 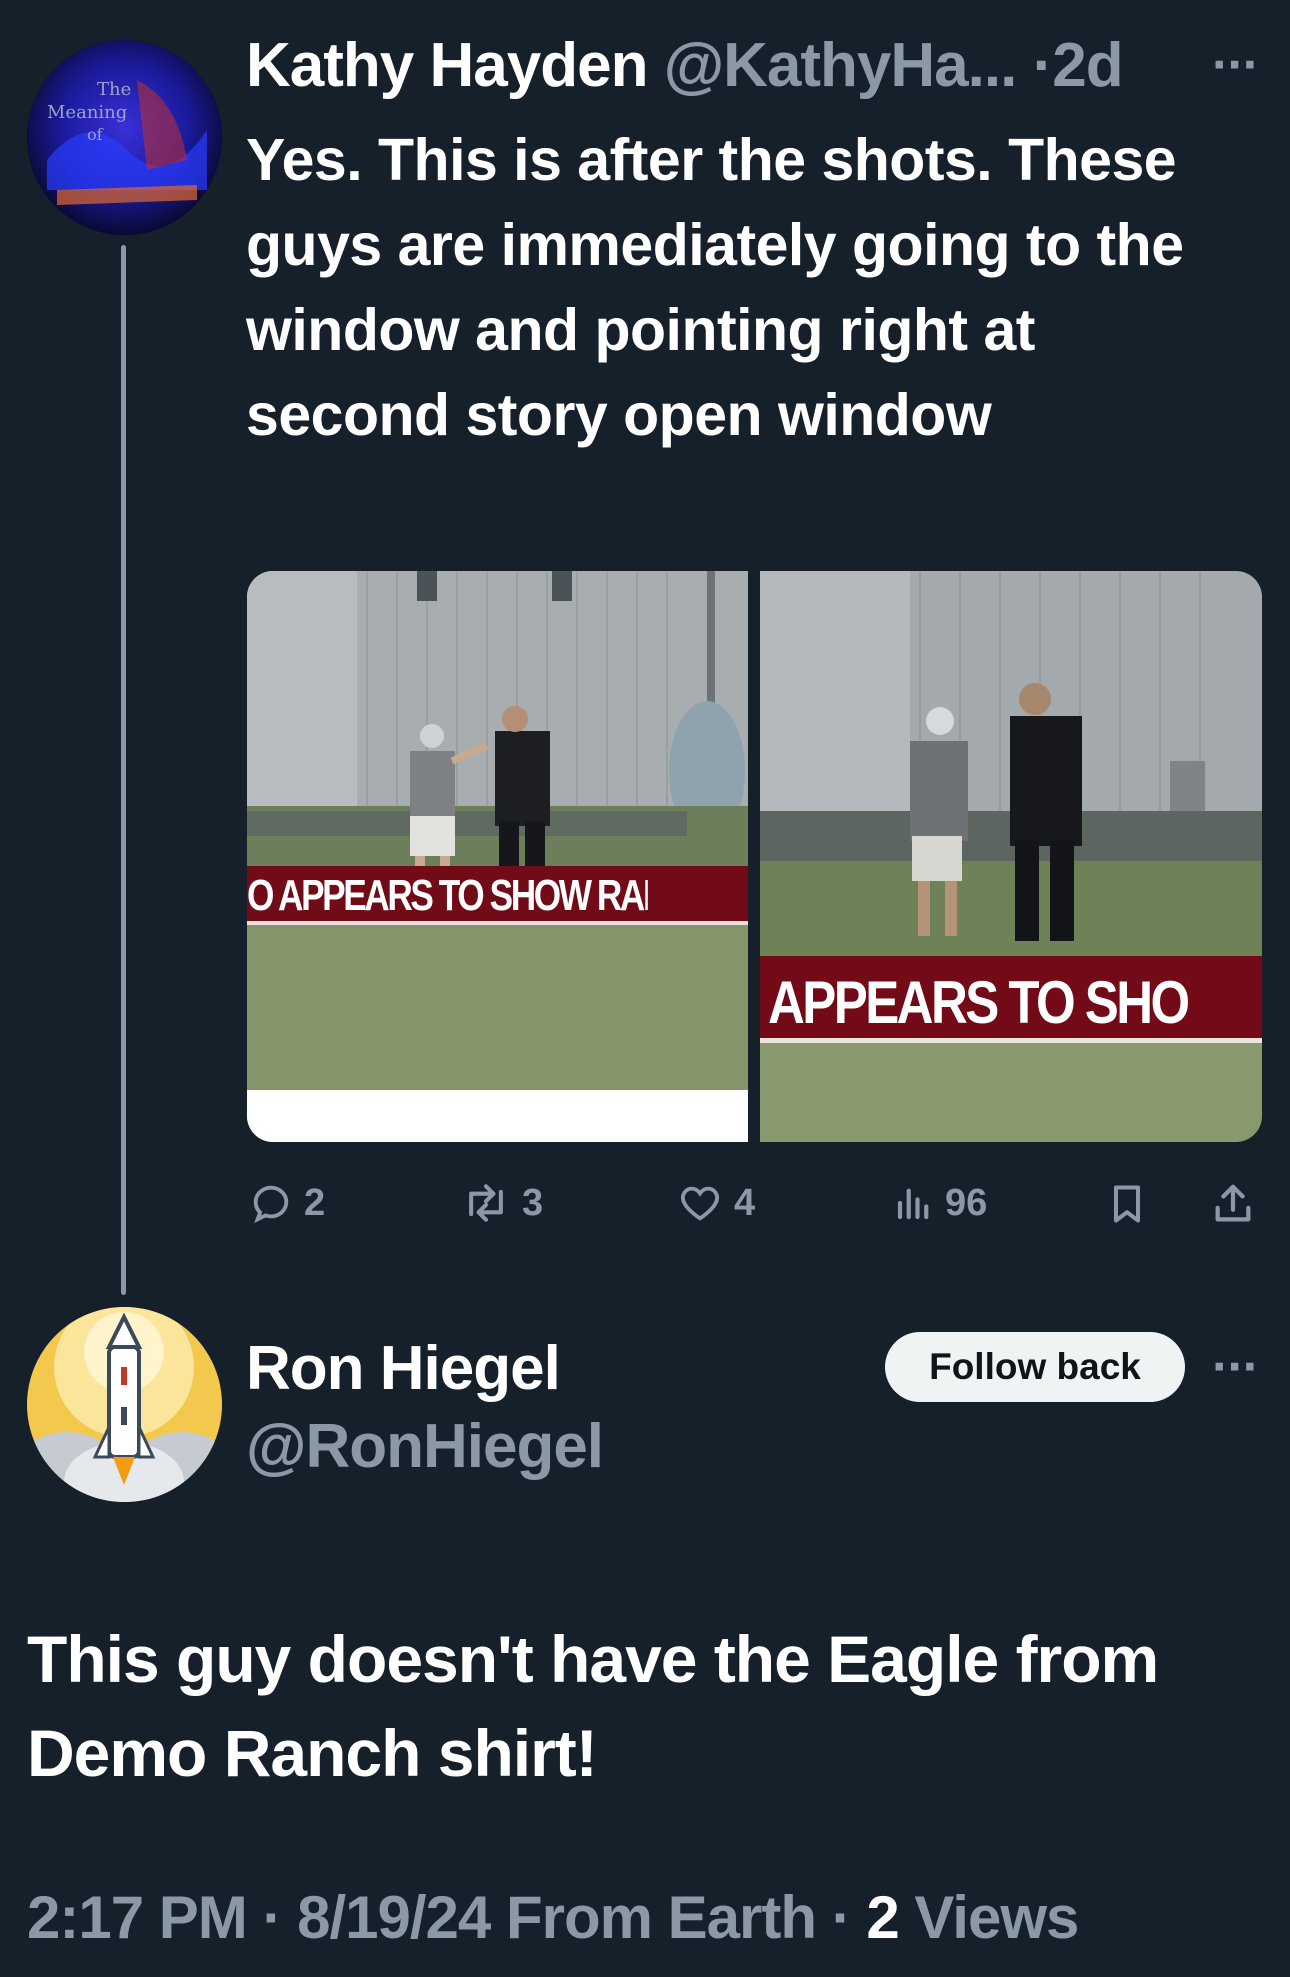 What do you see at coordinates (425, 1446) in the screenshot?
I see `tweet2-author-handle: @RonHiegel` at bounding box center [425, 1446].